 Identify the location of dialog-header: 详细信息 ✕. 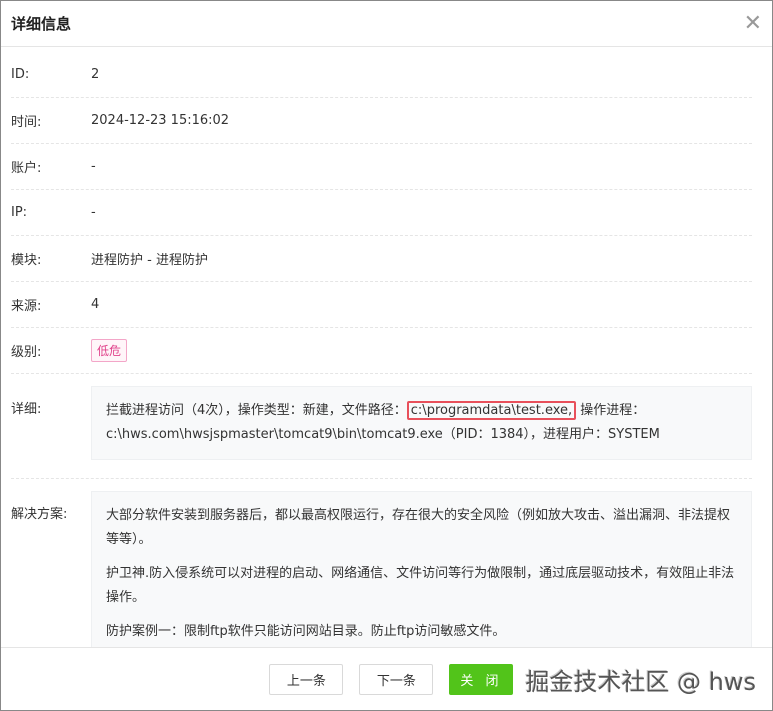
(386, 24).